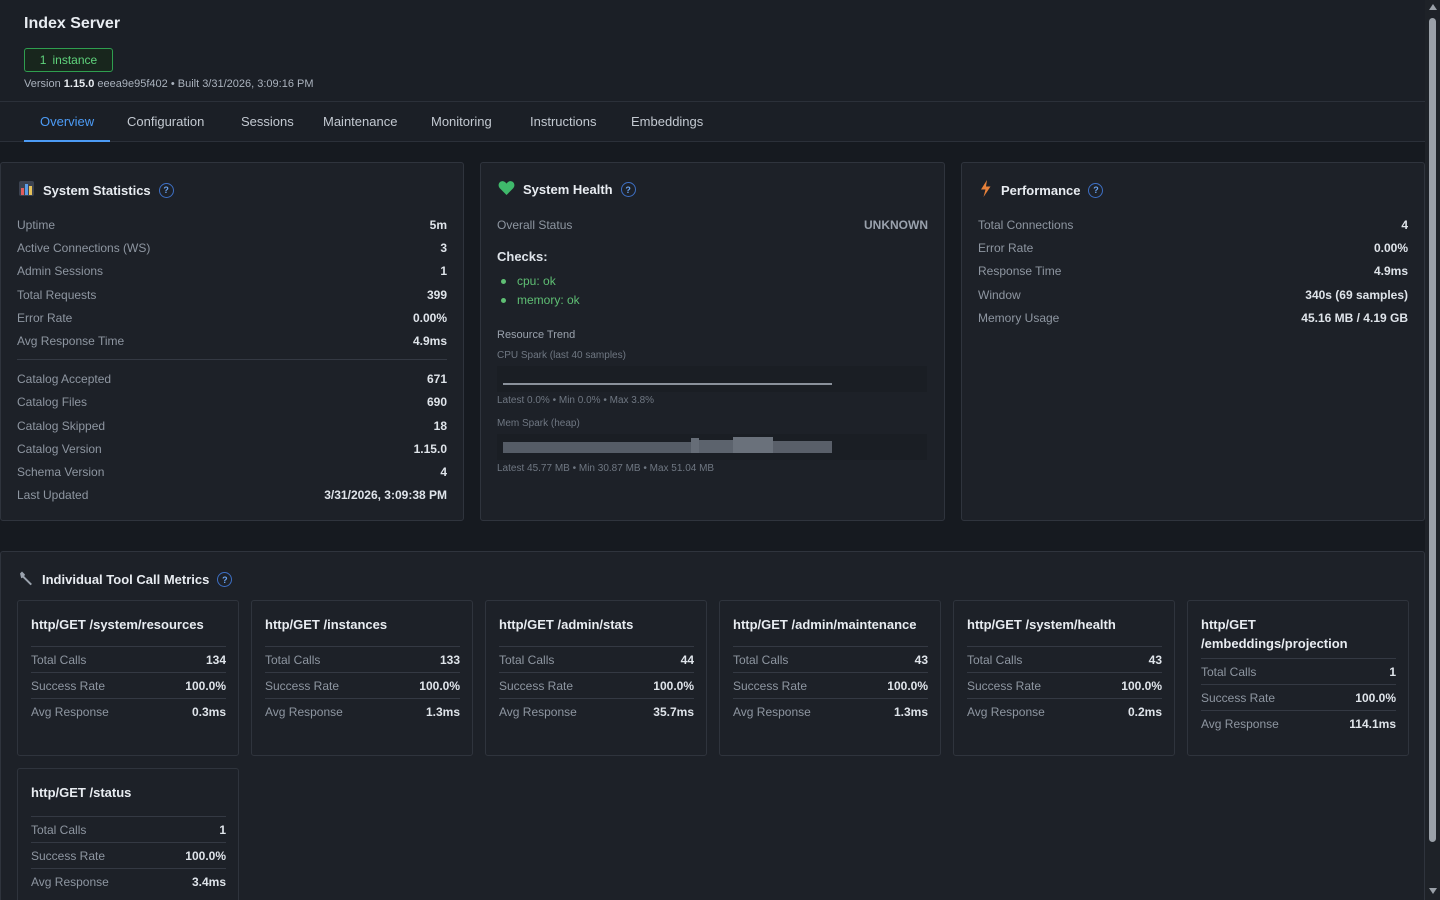  What do you see at coordinates (561, 355) in the screenshot?
I see `cpu-spark-label: CPU Spark (last 40 samples)` at bounding box center [561, 355].